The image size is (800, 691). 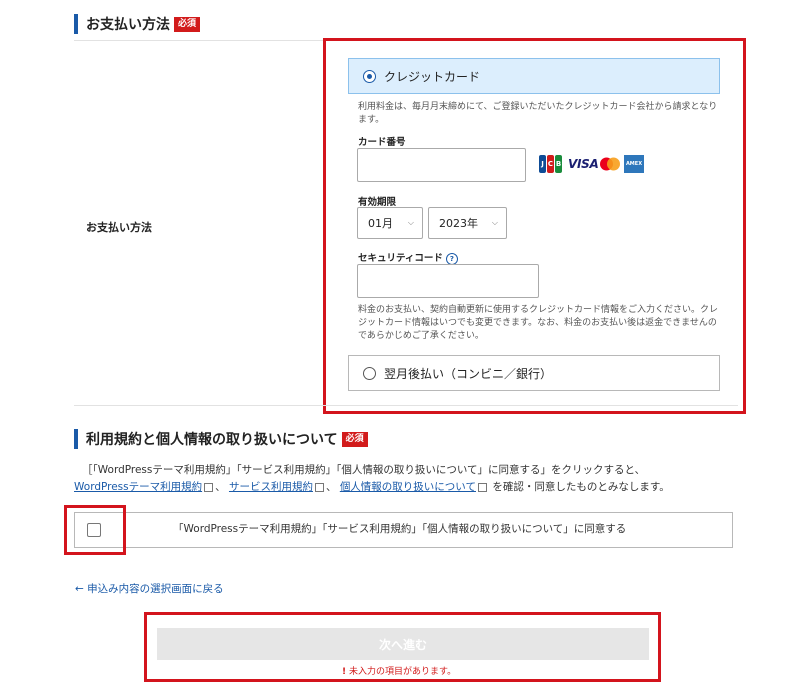 I want to click on terms-section-heading: 利用規約と個人情報の取り扱いについて 必須, so click(x=221, y=439).